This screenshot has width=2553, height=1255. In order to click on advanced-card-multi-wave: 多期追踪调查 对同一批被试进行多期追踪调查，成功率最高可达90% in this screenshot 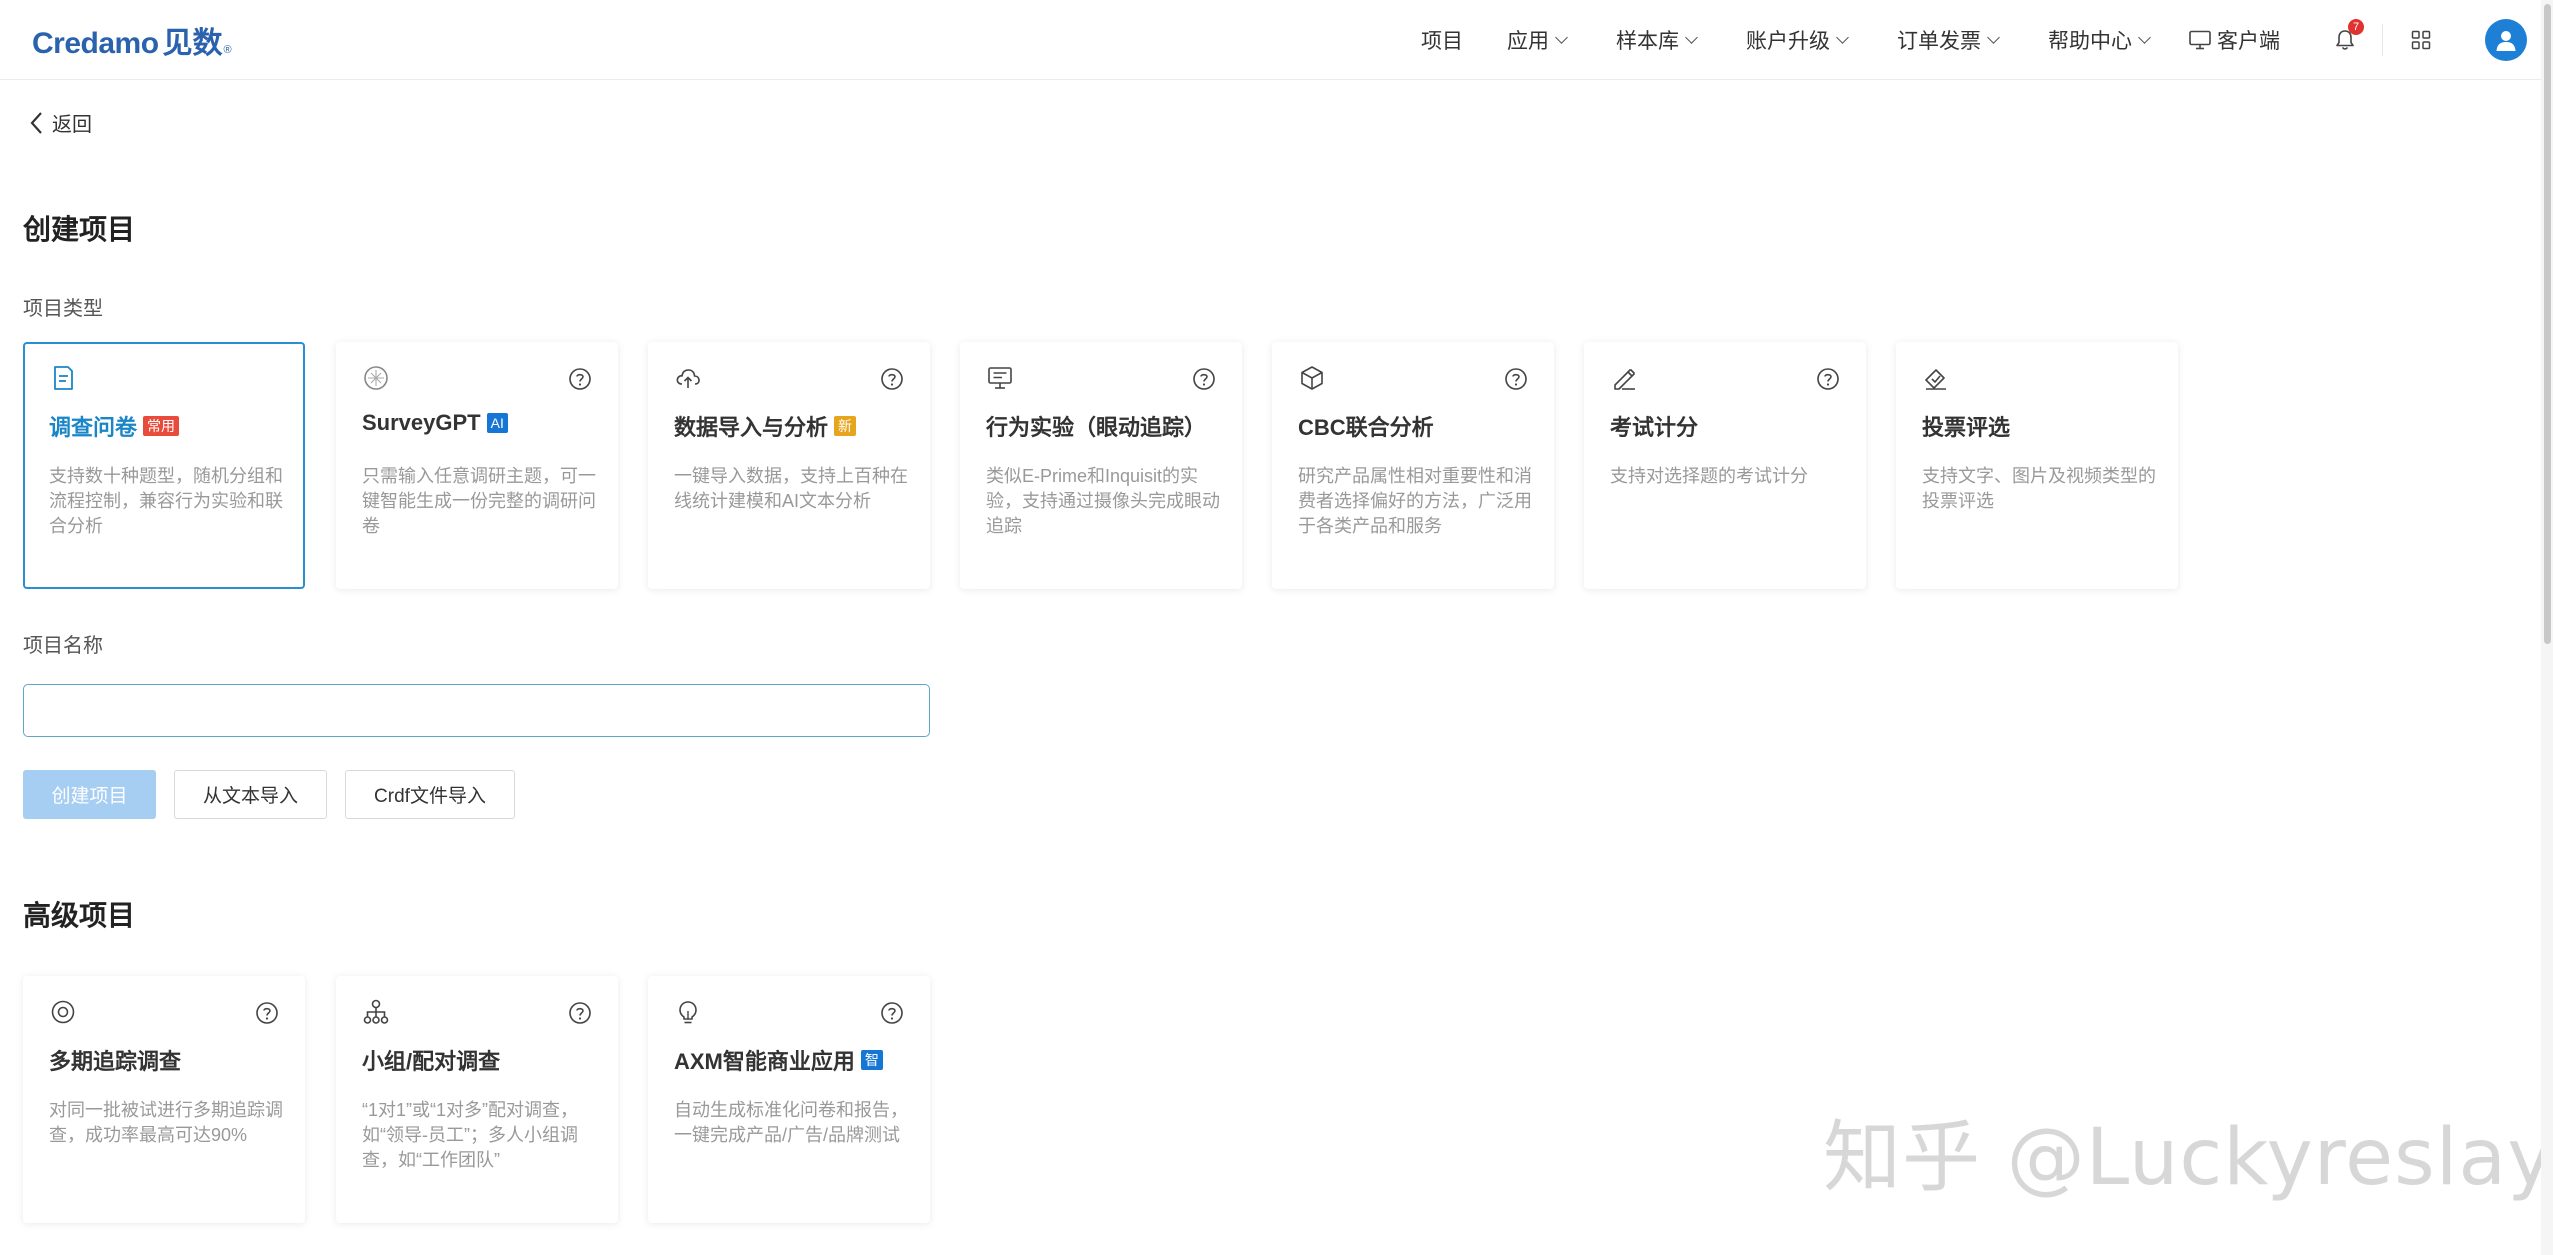, I will do `click(164, 1099)`.